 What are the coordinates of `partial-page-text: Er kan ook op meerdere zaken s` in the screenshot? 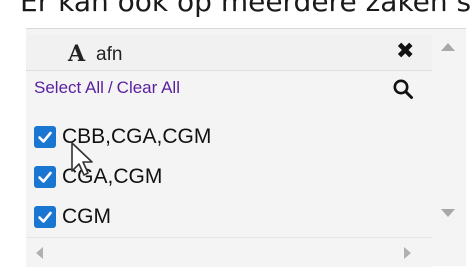 It's located at (246, 9).